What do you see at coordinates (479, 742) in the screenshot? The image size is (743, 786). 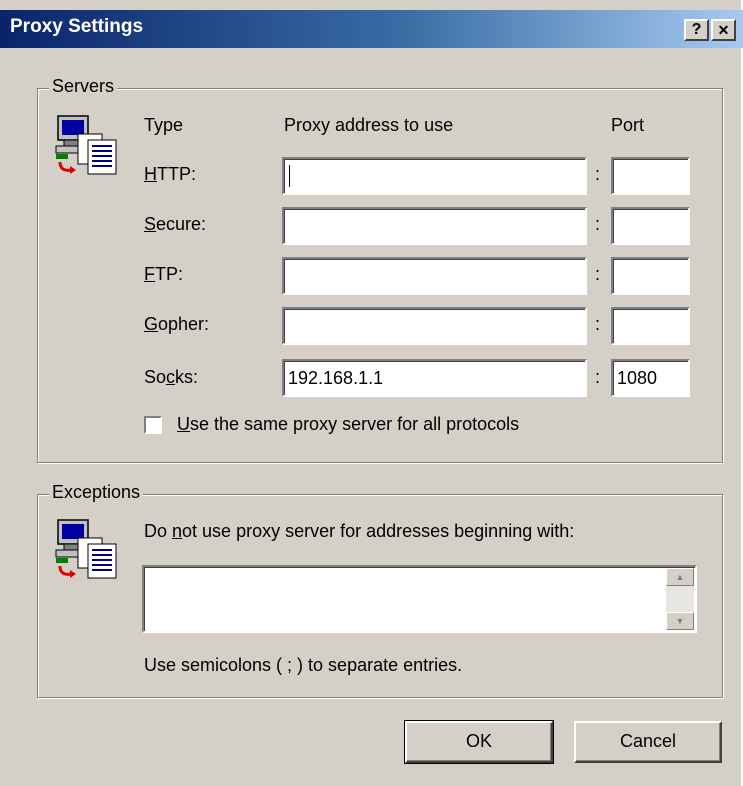 I see `ok-button: OK` at bounding box center [479, 742].